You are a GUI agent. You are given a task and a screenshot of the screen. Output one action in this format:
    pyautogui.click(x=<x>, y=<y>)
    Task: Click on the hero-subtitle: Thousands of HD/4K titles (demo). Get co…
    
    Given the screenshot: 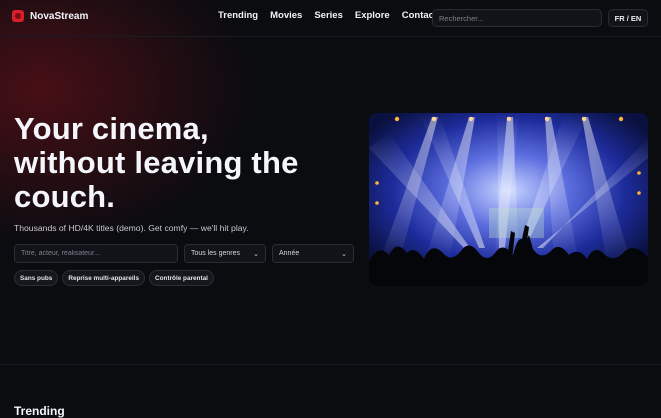 What is the action you would take?
    pyautogui.click(x=131, y=228)
    